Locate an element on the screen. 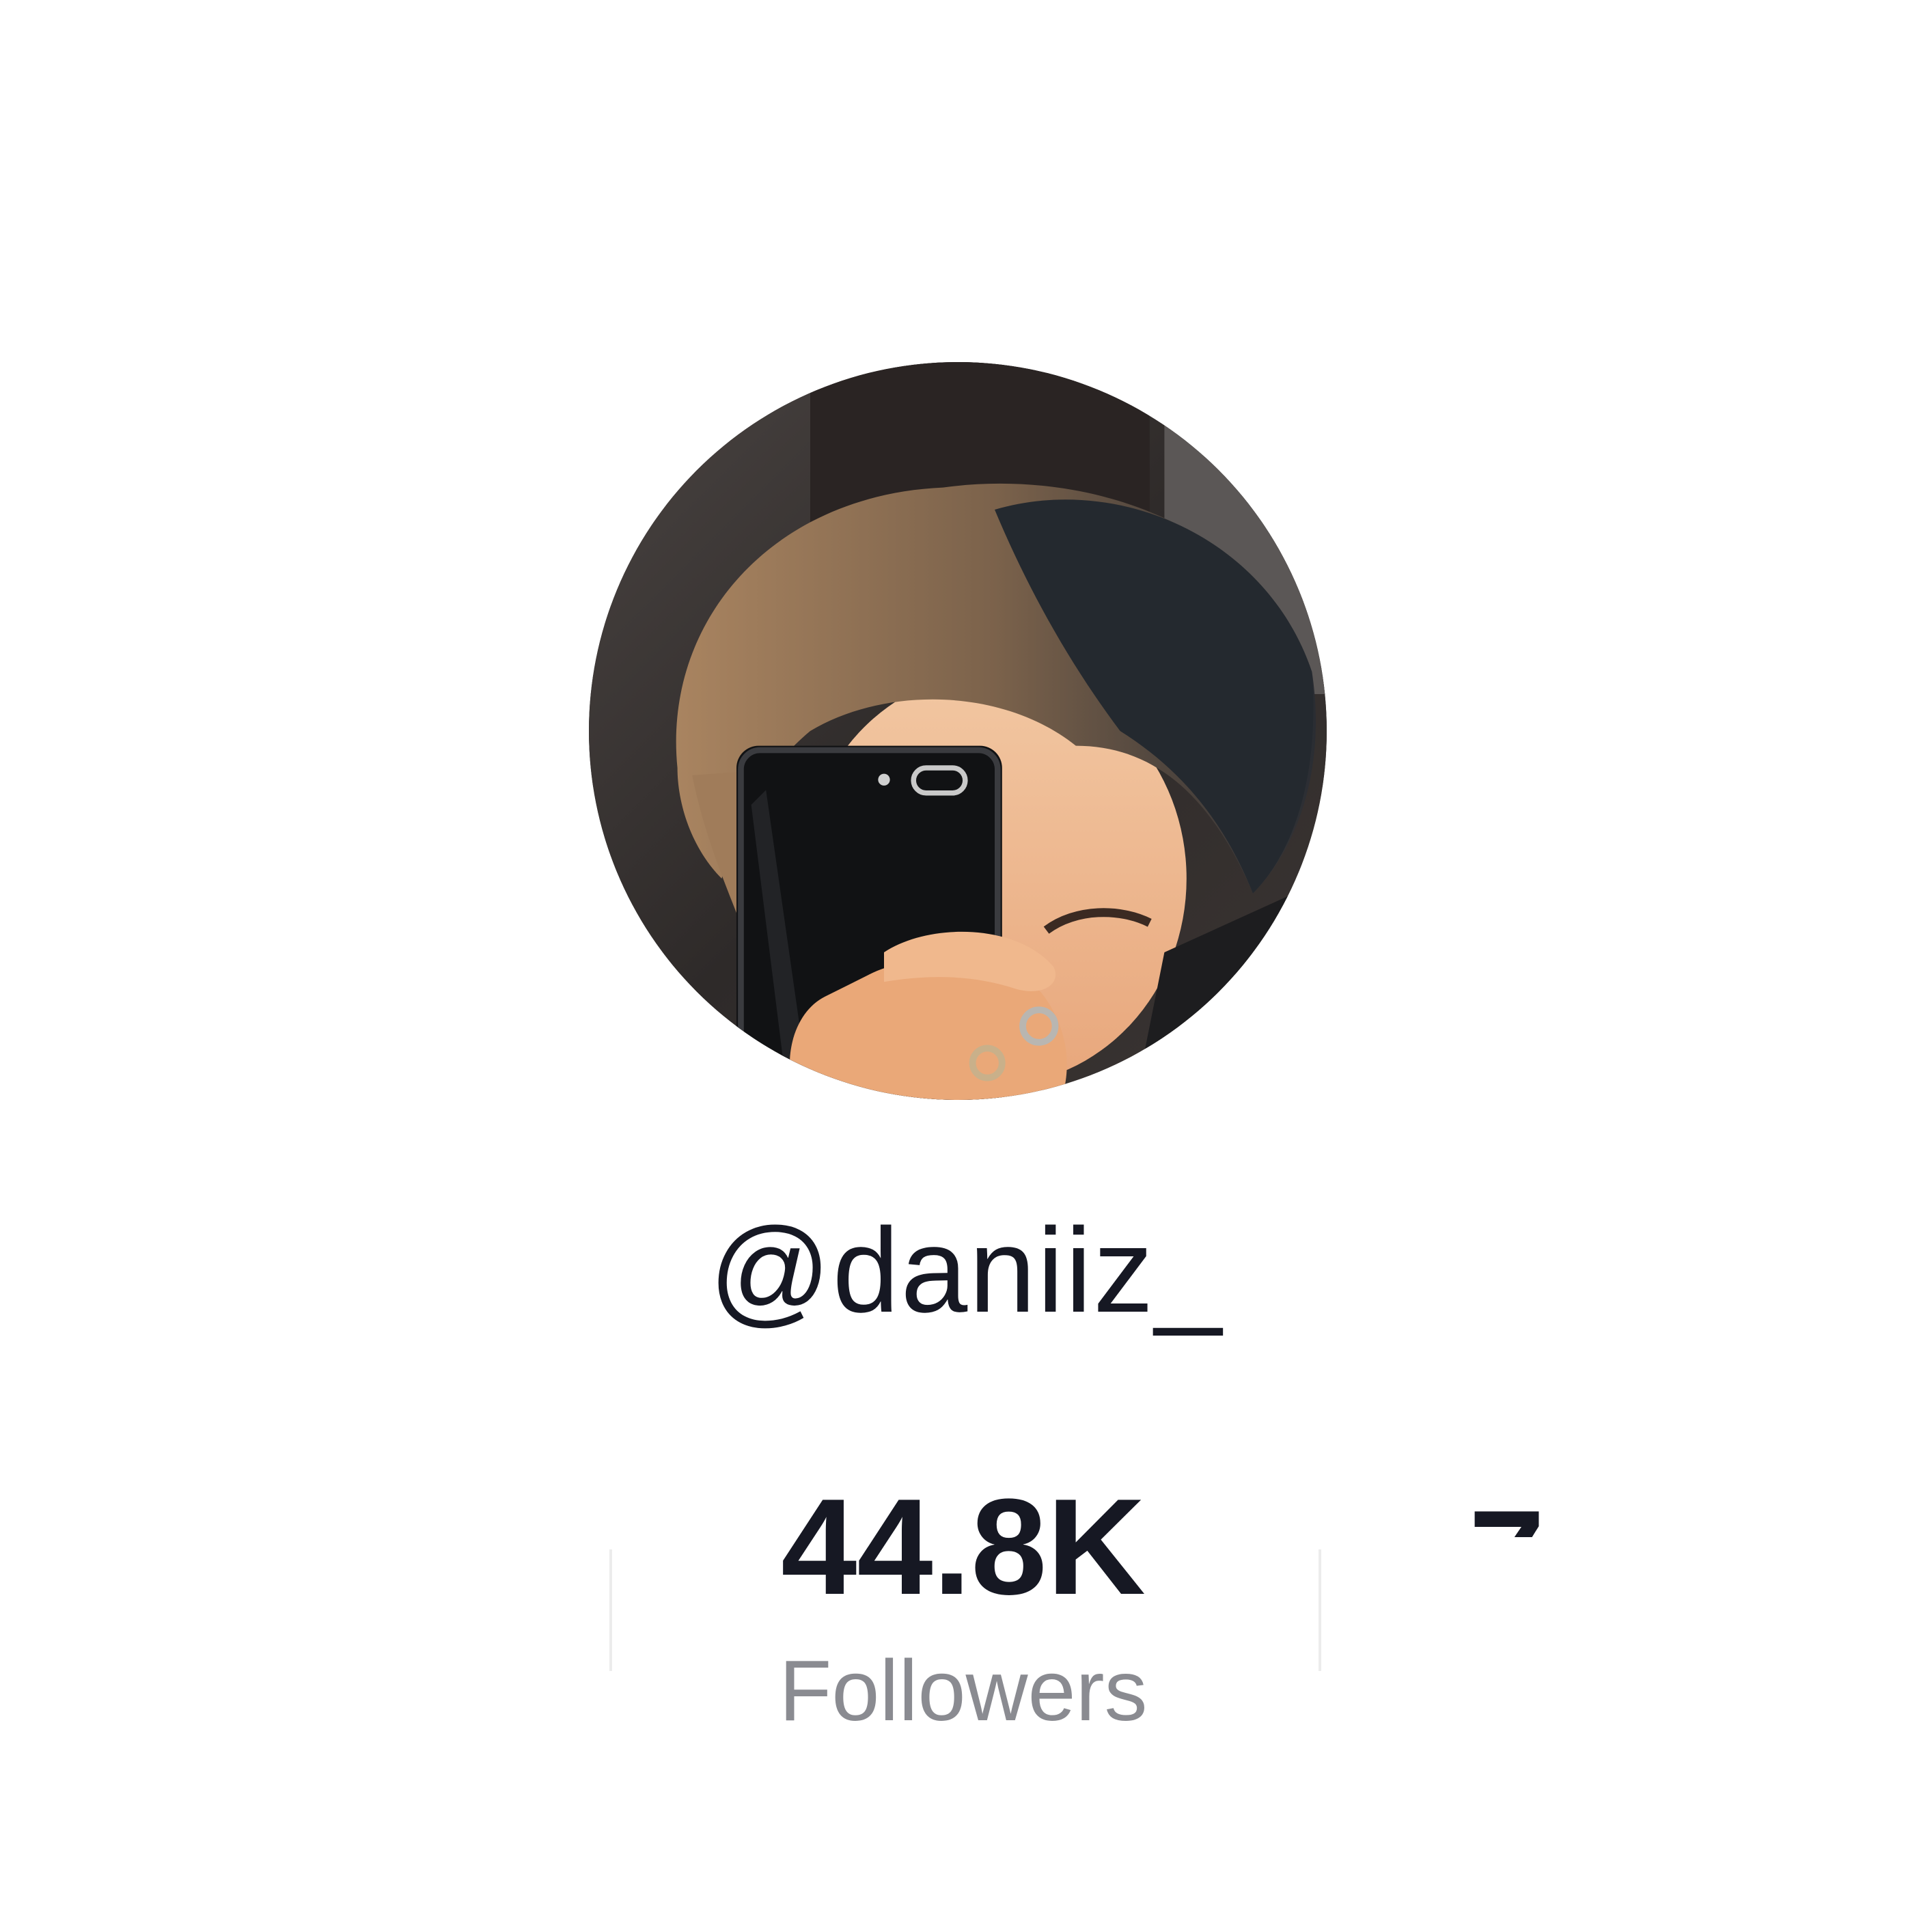 Image resolution: width=1932 pixels, height=1932 pixels. next-stat-partial: 7 is located at coordinates (1510, 1486).